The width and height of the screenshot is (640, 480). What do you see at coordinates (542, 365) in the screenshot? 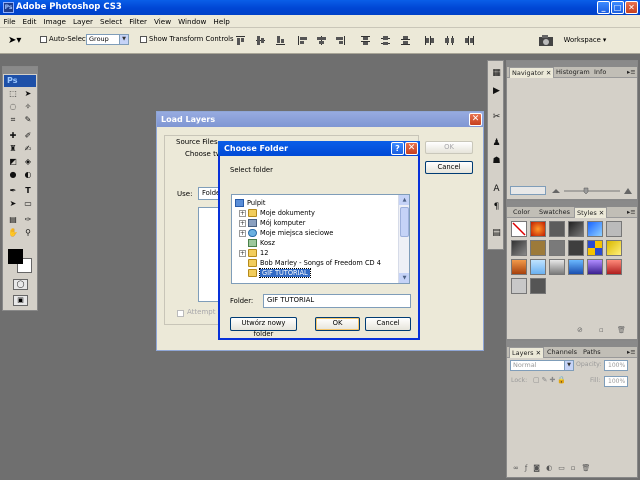
I see `blend-mode-dropdown: Normal ▼` at bounding box center [542, 365].